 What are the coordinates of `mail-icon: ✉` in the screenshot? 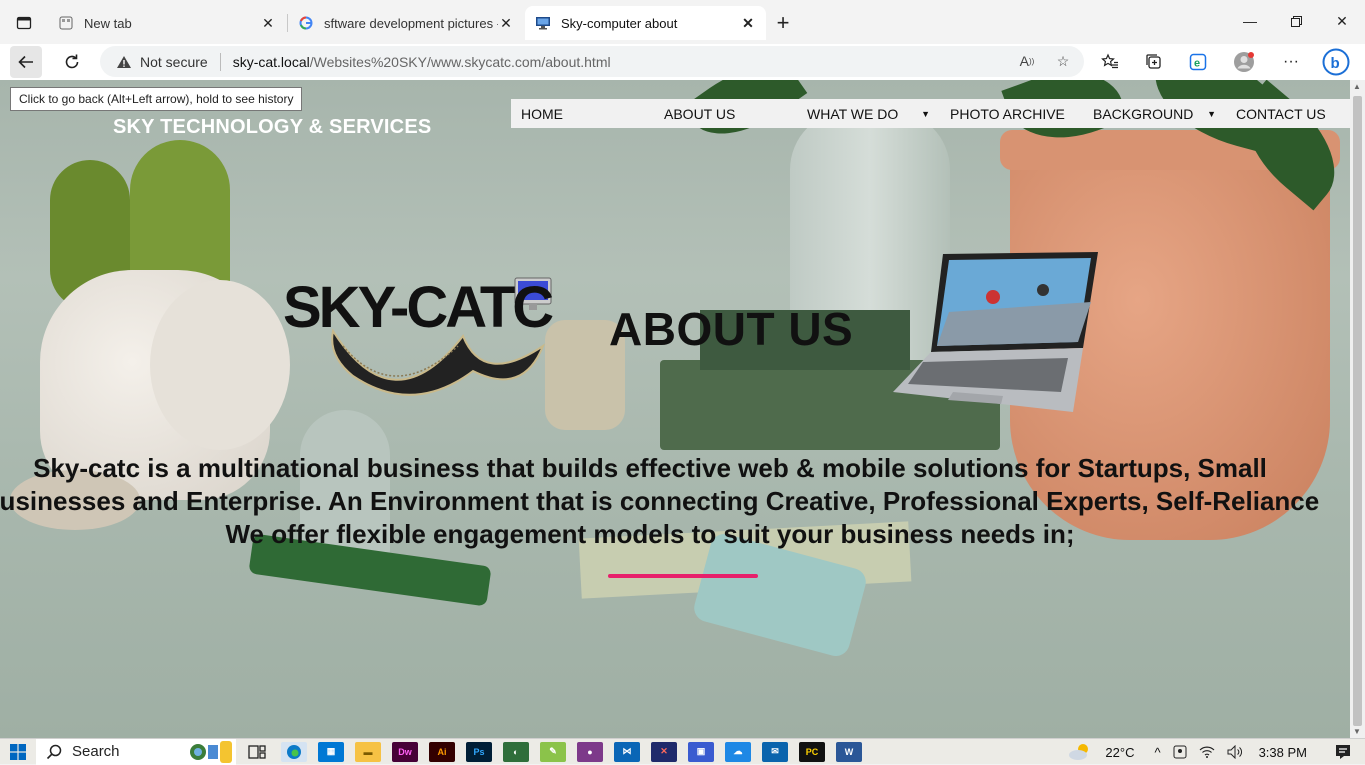 It's located at (775, 751).